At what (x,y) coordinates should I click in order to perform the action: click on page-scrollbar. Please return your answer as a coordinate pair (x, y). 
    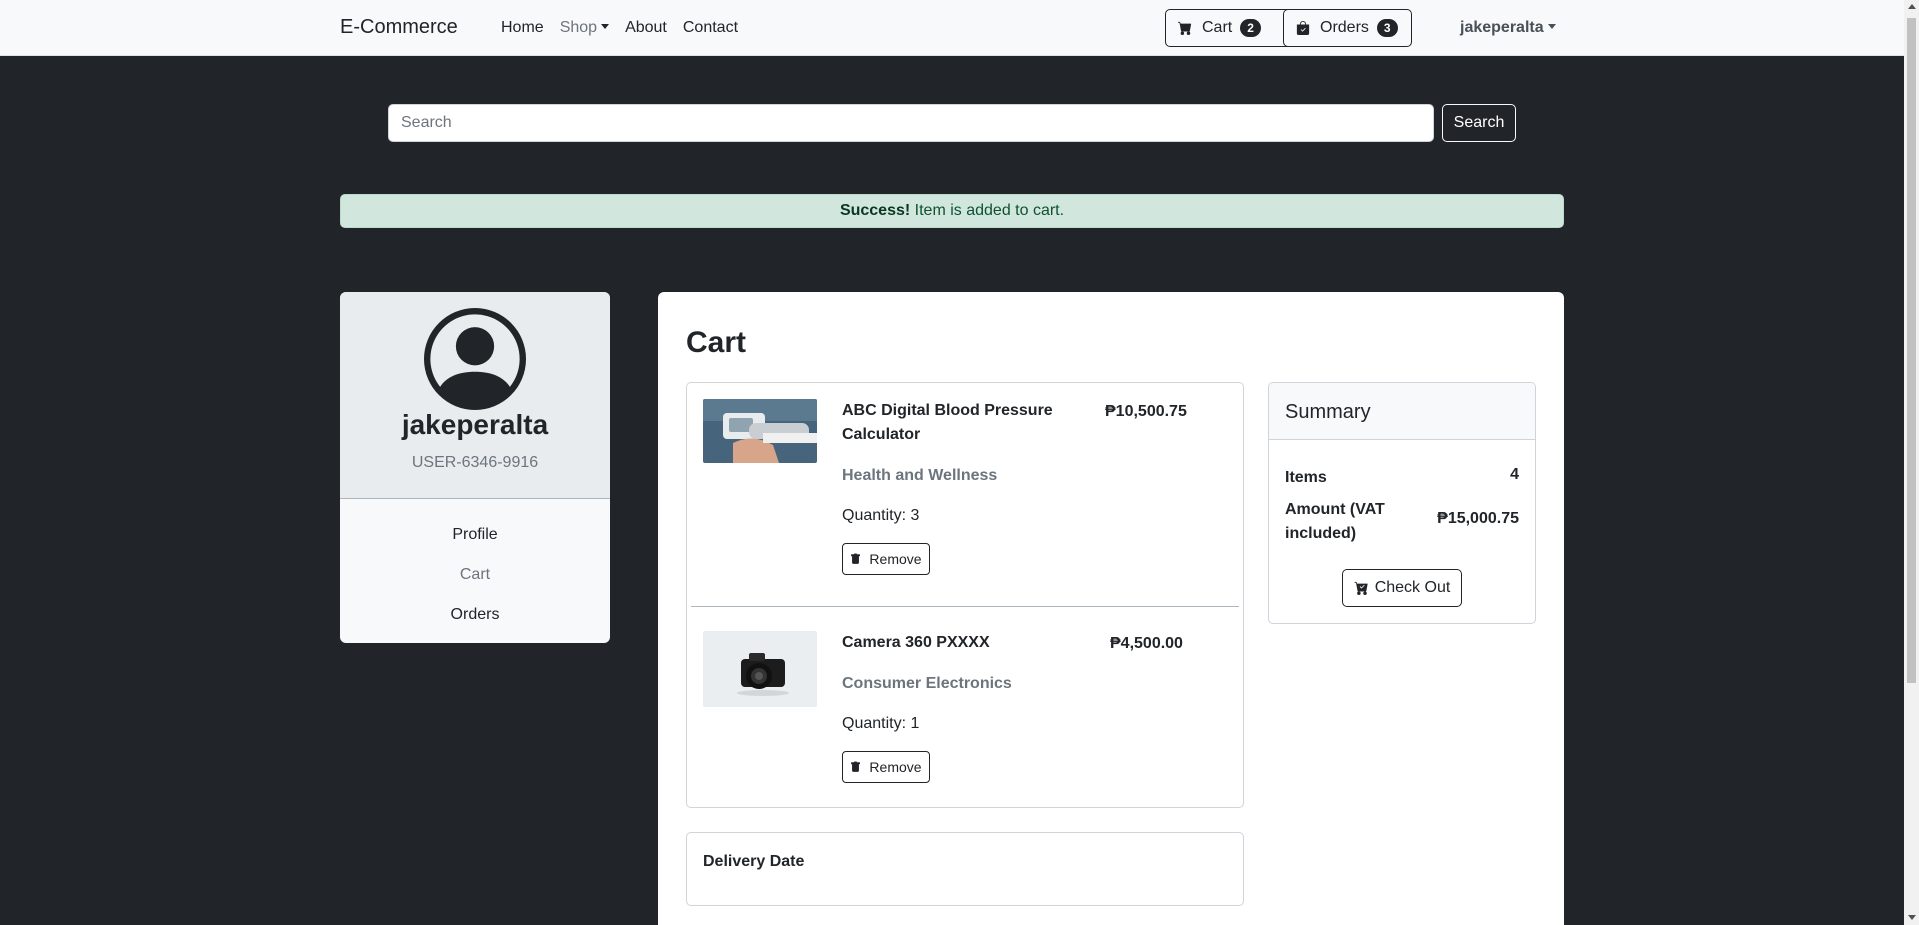
    Looking at the image, I should click on (1911, 462).